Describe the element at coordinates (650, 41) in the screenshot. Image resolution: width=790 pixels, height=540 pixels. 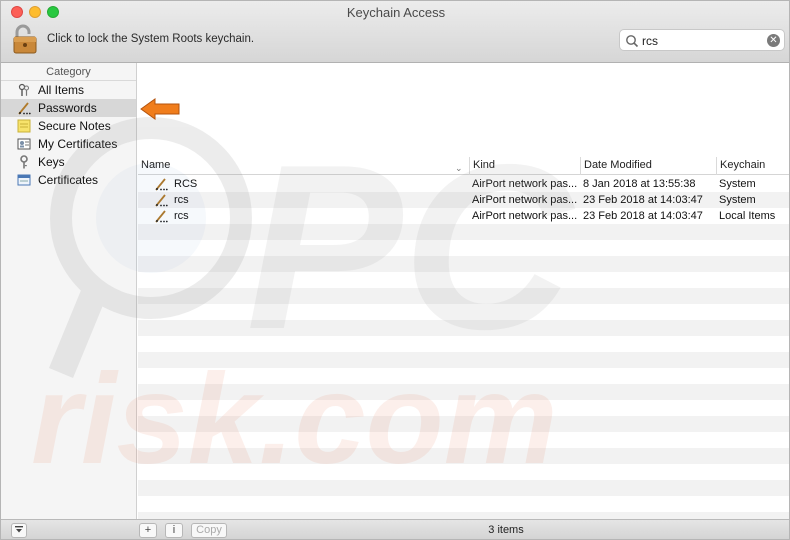
I see `search-input: rcs` at that location.